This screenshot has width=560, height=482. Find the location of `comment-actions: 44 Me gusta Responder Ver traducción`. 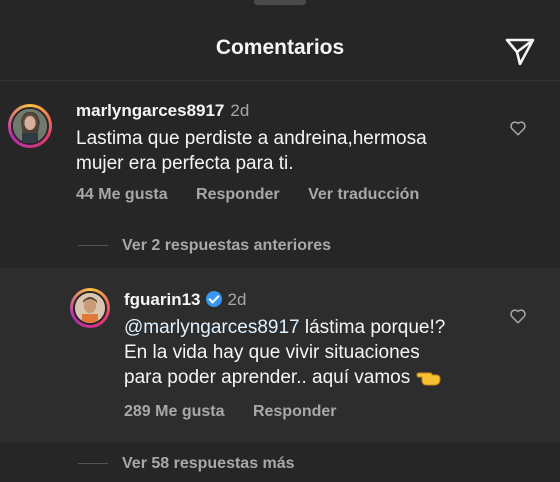

comment-actions: 44 Me gusta Responder Ver traducción is located at coordinates (259, 195).